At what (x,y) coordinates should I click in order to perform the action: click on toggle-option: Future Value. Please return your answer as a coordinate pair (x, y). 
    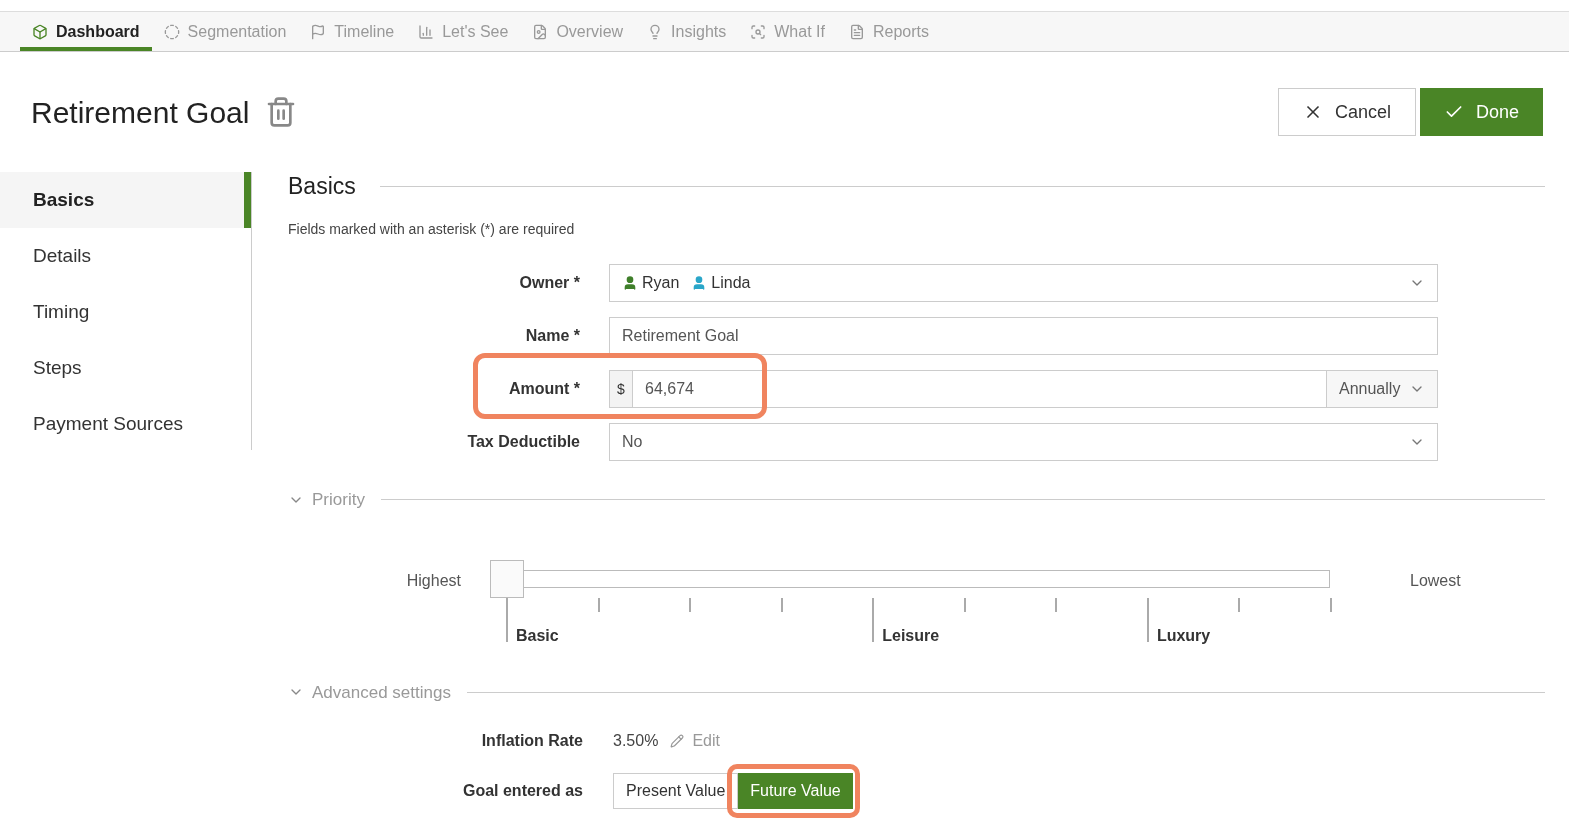
    Looking at the image, I should click on (795, 791).